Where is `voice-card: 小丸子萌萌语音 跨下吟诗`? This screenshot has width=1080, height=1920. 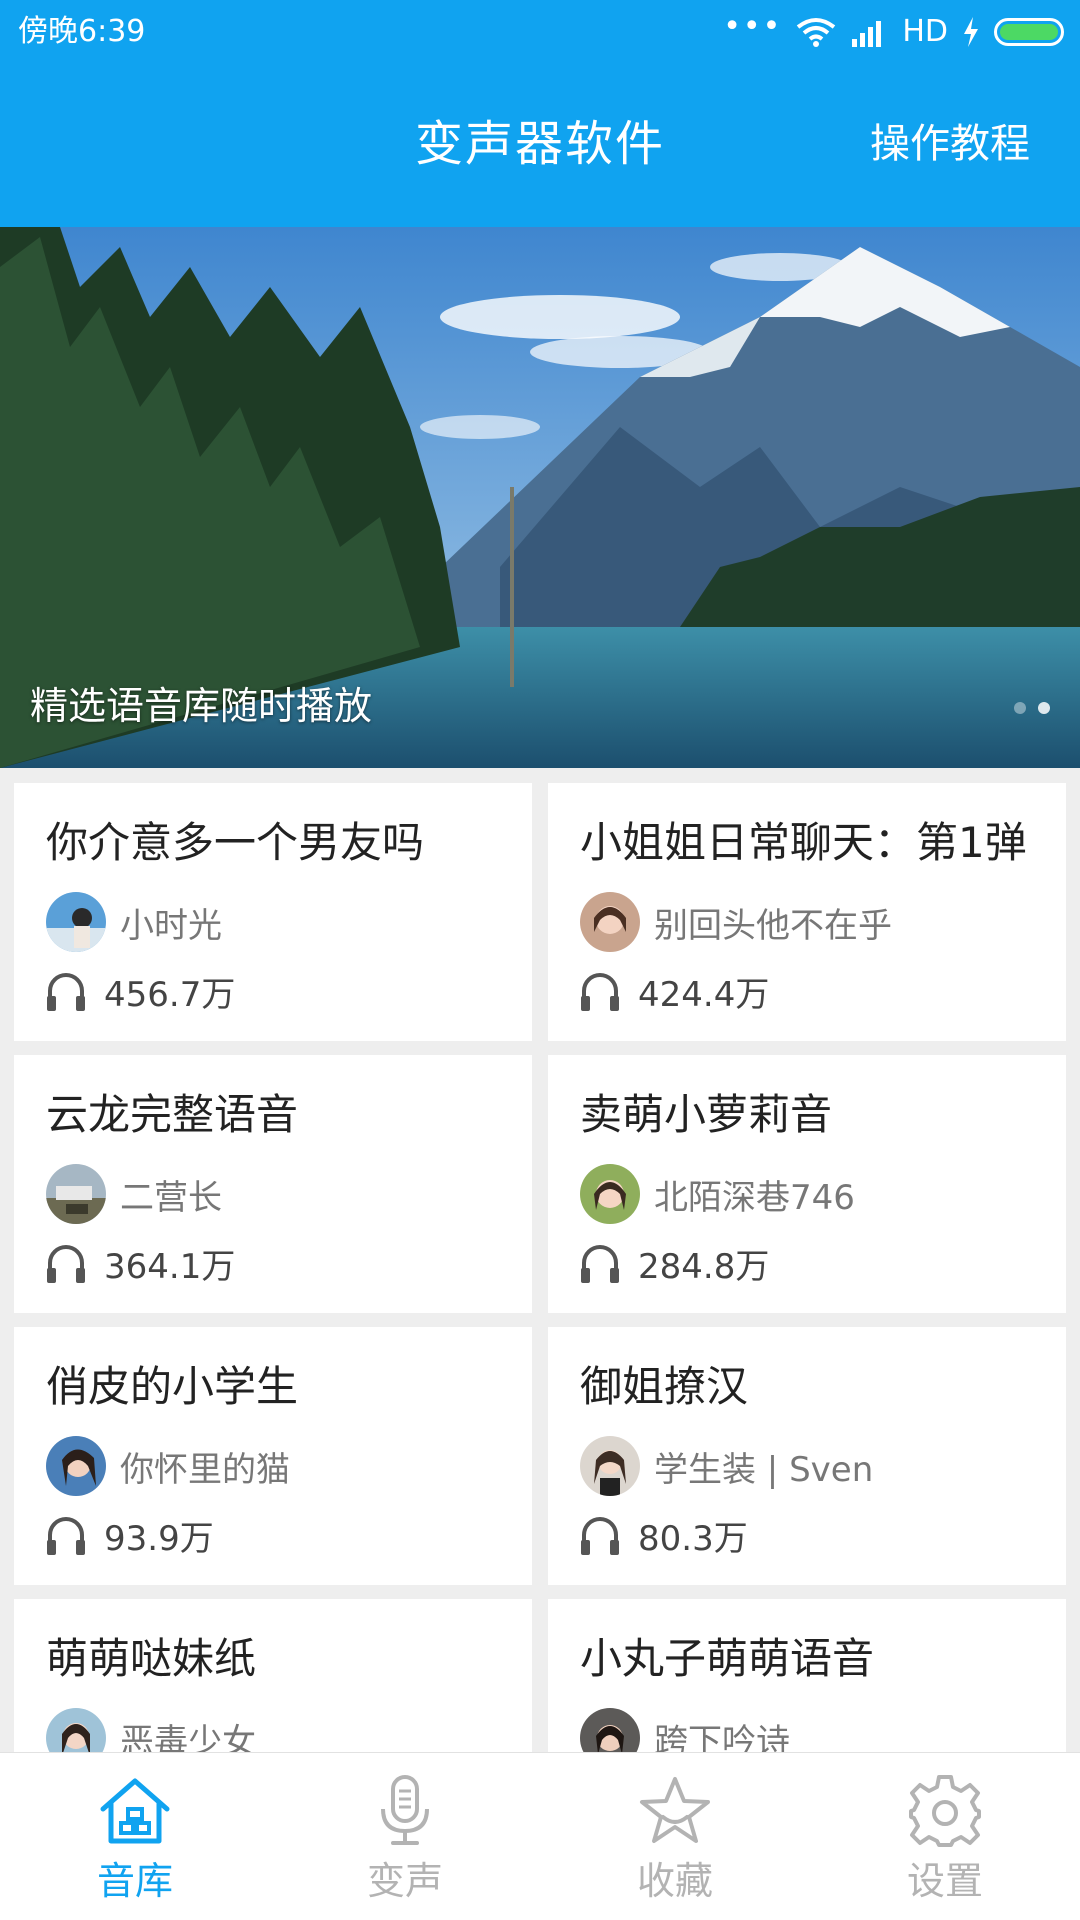 voice-card: 小丸子萌萌语音 跨下吟诗 is located at coordinates (807, 1676).